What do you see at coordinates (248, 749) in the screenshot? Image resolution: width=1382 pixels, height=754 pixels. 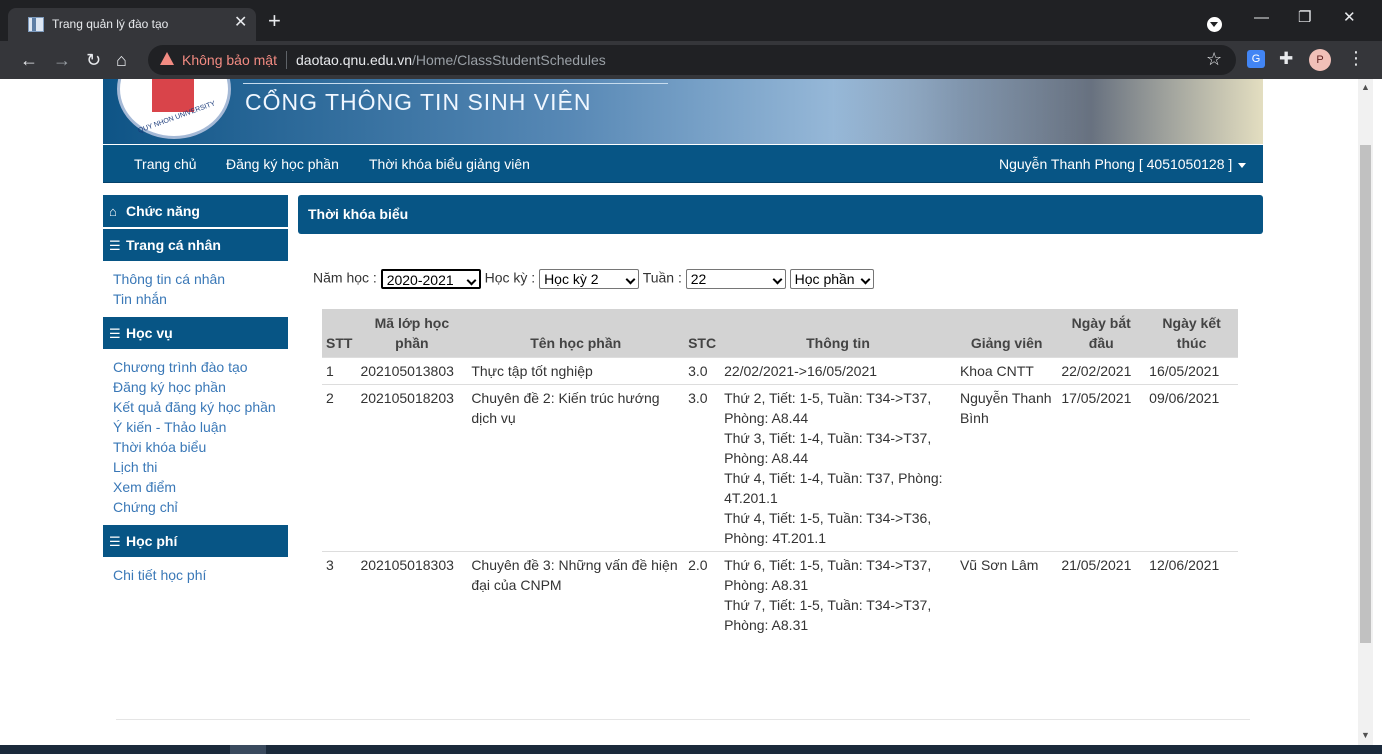 I see `taskbar-item` at bounding box center [248, 749].